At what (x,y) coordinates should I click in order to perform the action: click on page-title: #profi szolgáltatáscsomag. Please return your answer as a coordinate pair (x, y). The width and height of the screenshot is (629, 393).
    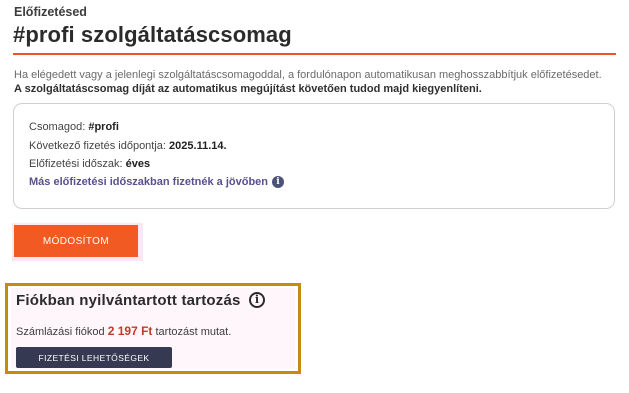
    Looking at the image, I should click on (152, 34).